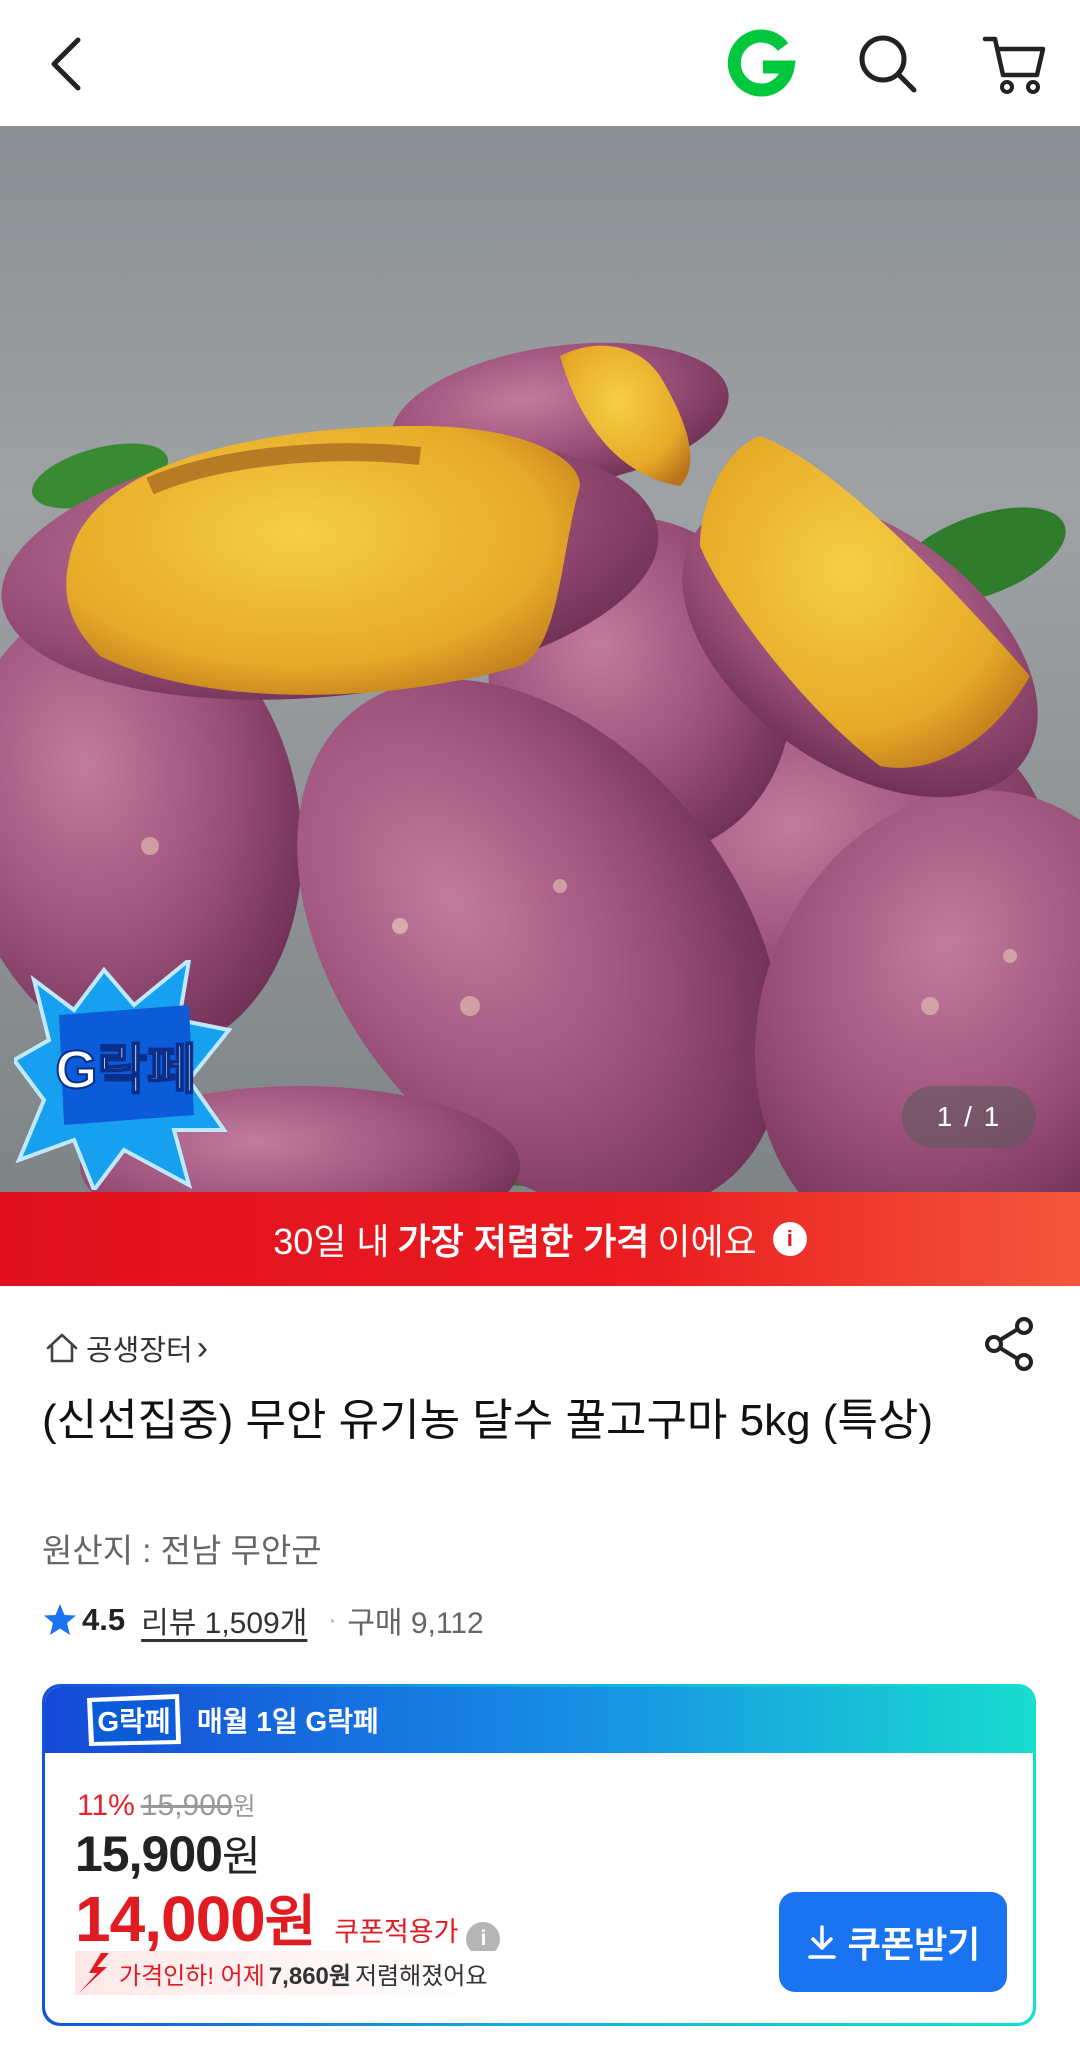 This screenshot has width=1080, height=2054. I want to click on info-icon: i, so click(789, 1239).